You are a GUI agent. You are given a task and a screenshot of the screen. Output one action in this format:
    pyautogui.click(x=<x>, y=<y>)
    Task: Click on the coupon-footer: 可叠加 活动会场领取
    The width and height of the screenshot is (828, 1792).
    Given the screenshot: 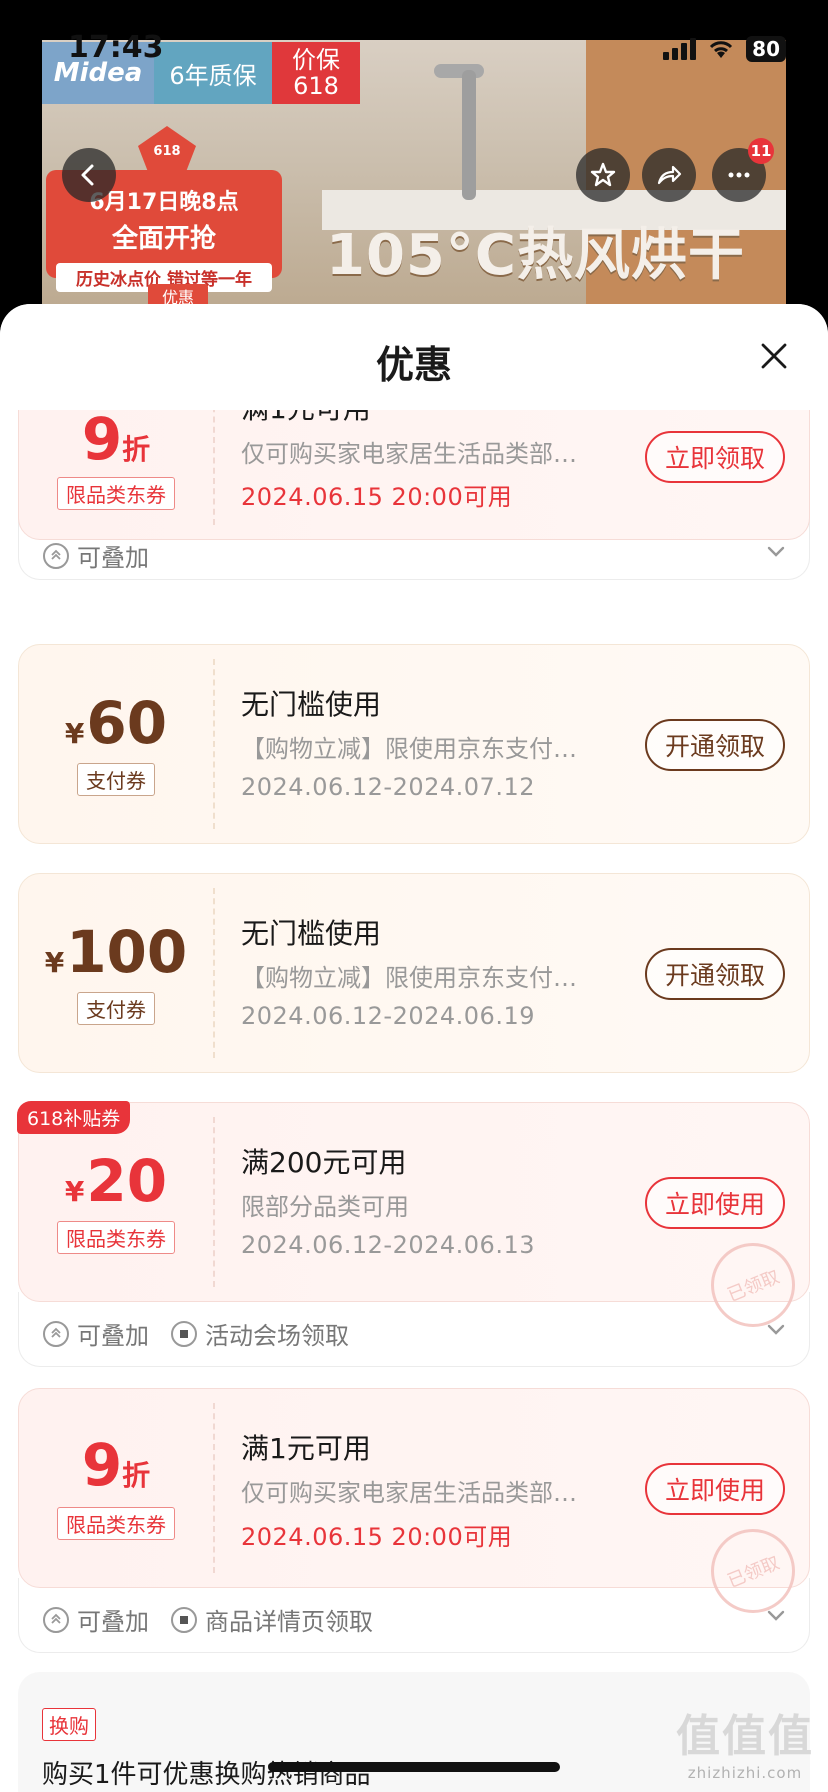 What is the action you would take?
    pyautogui.click(x=414, y=1329)
    